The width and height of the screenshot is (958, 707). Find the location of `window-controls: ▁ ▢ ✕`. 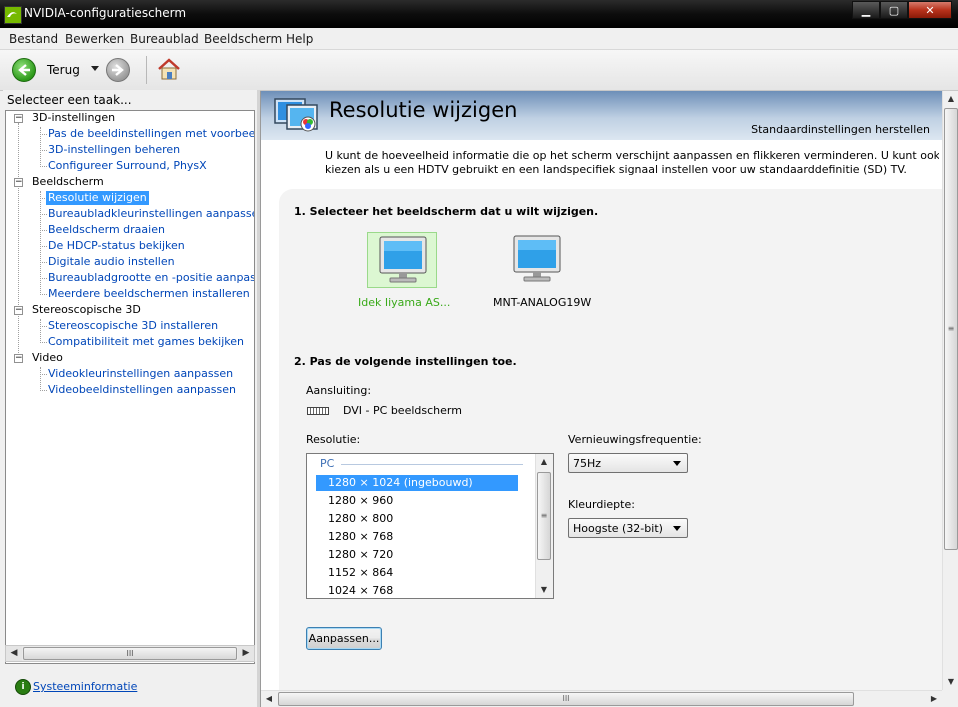

window-controls: ▁ ▢ ✕ is located at coordinates (902, 10).